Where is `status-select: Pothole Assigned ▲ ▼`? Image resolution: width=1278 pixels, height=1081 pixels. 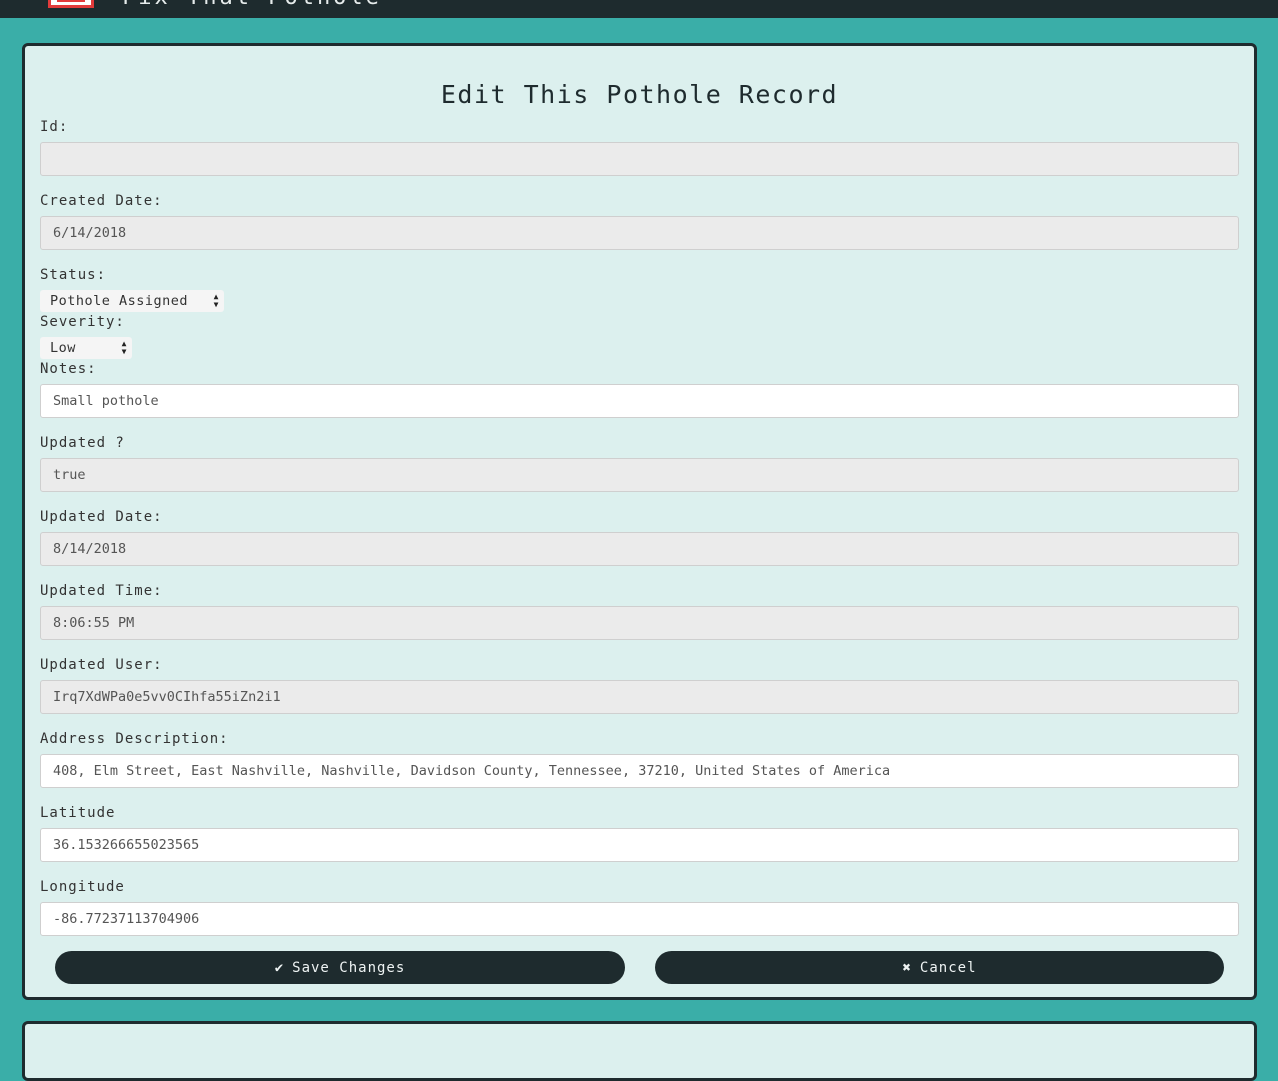 status-select: Pothole Assigned ▲ ▼ is located at coordinates (132, 301).